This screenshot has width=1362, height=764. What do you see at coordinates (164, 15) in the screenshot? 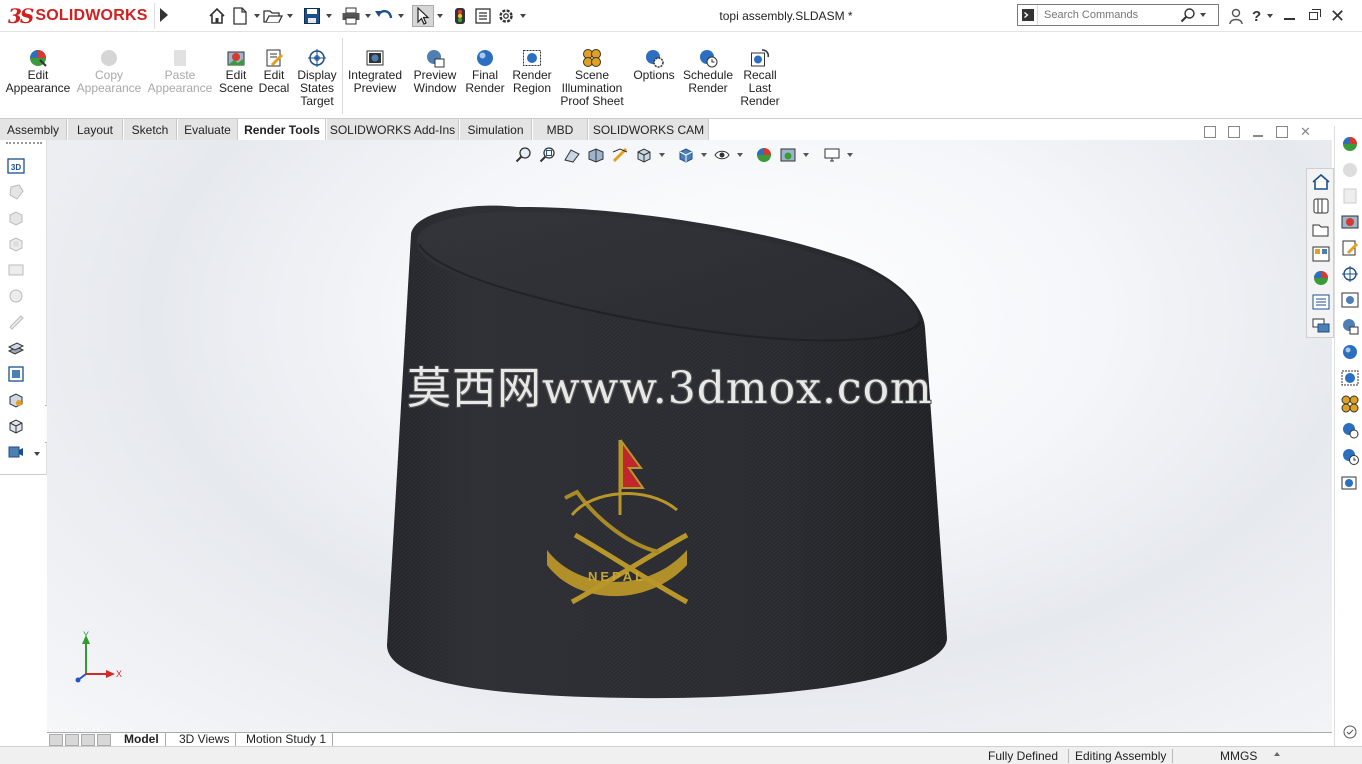
I see `menu-expand-arrow-icon` at bounding box center [164, 15].